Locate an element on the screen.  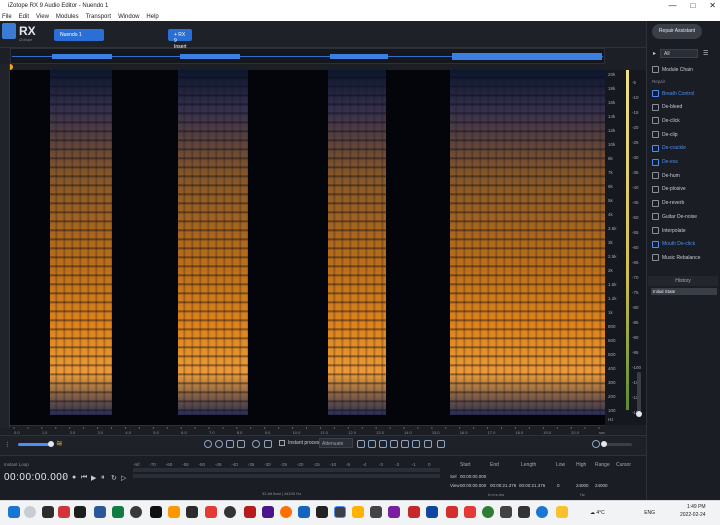
menu-help: Help is located at coordinates (152, 17).